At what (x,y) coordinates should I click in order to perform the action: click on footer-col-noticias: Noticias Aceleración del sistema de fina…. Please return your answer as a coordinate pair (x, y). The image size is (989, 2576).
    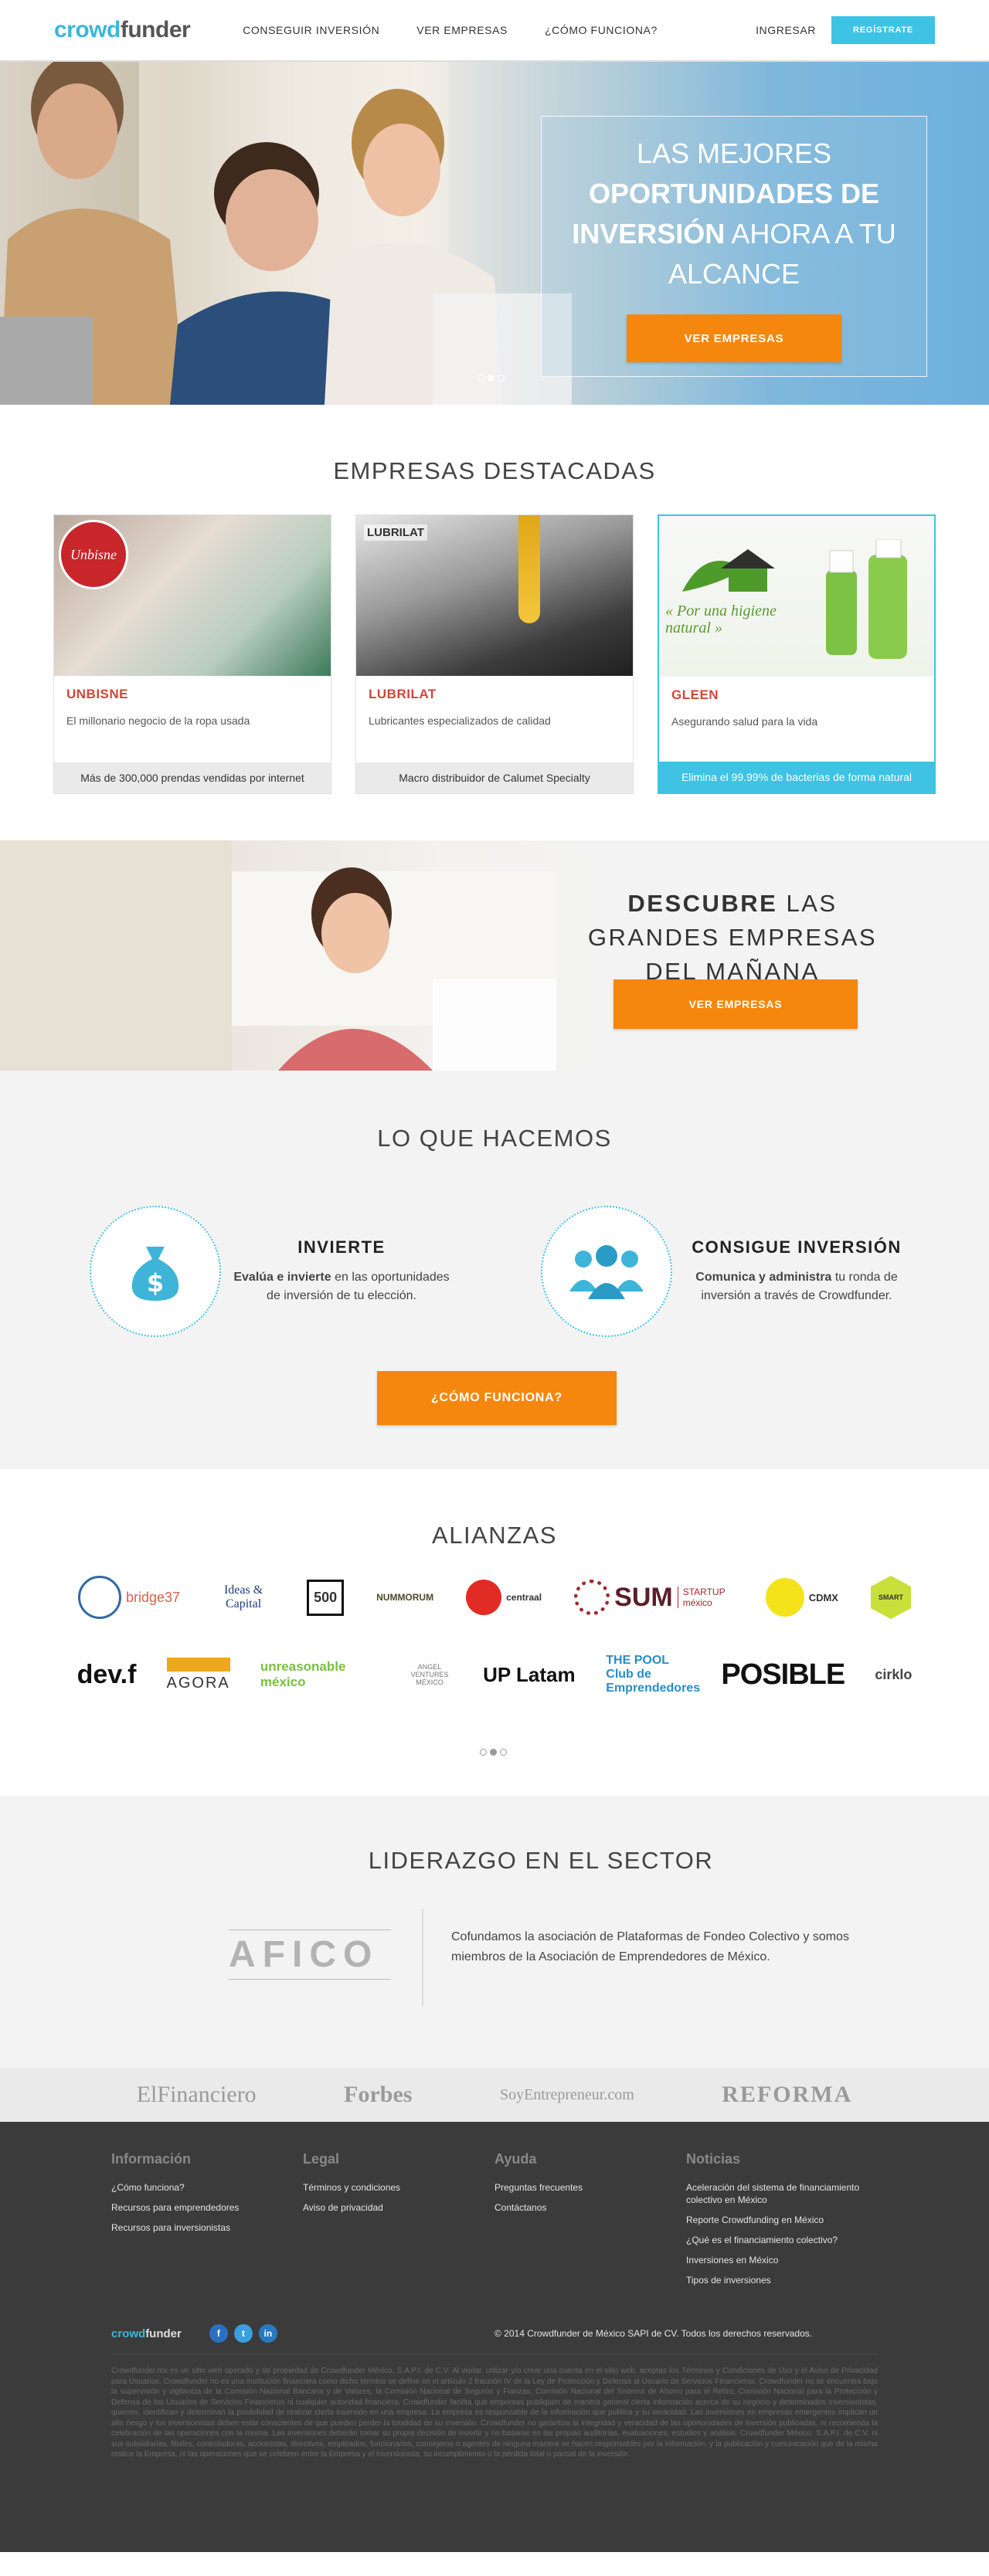
    Looking at the image, I should click on (786, 2222).